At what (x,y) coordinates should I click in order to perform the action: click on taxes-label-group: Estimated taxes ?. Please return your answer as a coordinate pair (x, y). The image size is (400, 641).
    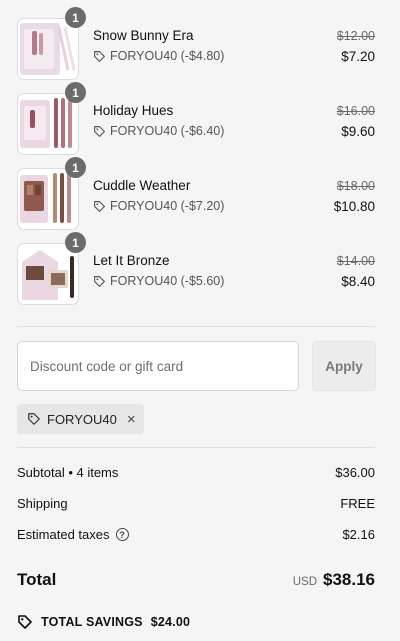
    Looking at the image, I should click on (73, 534).